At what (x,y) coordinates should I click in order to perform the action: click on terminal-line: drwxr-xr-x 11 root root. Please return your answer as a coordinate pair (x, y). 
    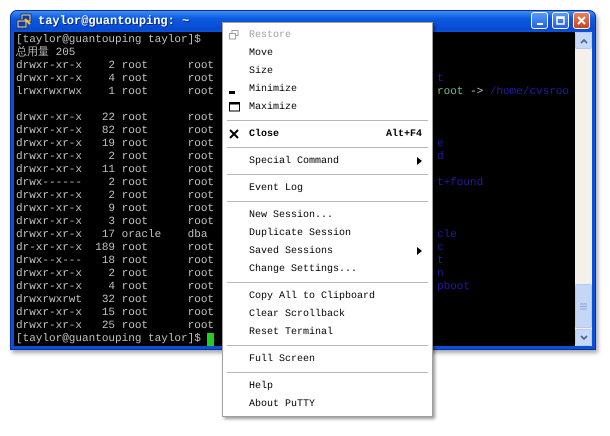
    Looking at the image, I should click on (115, 170).